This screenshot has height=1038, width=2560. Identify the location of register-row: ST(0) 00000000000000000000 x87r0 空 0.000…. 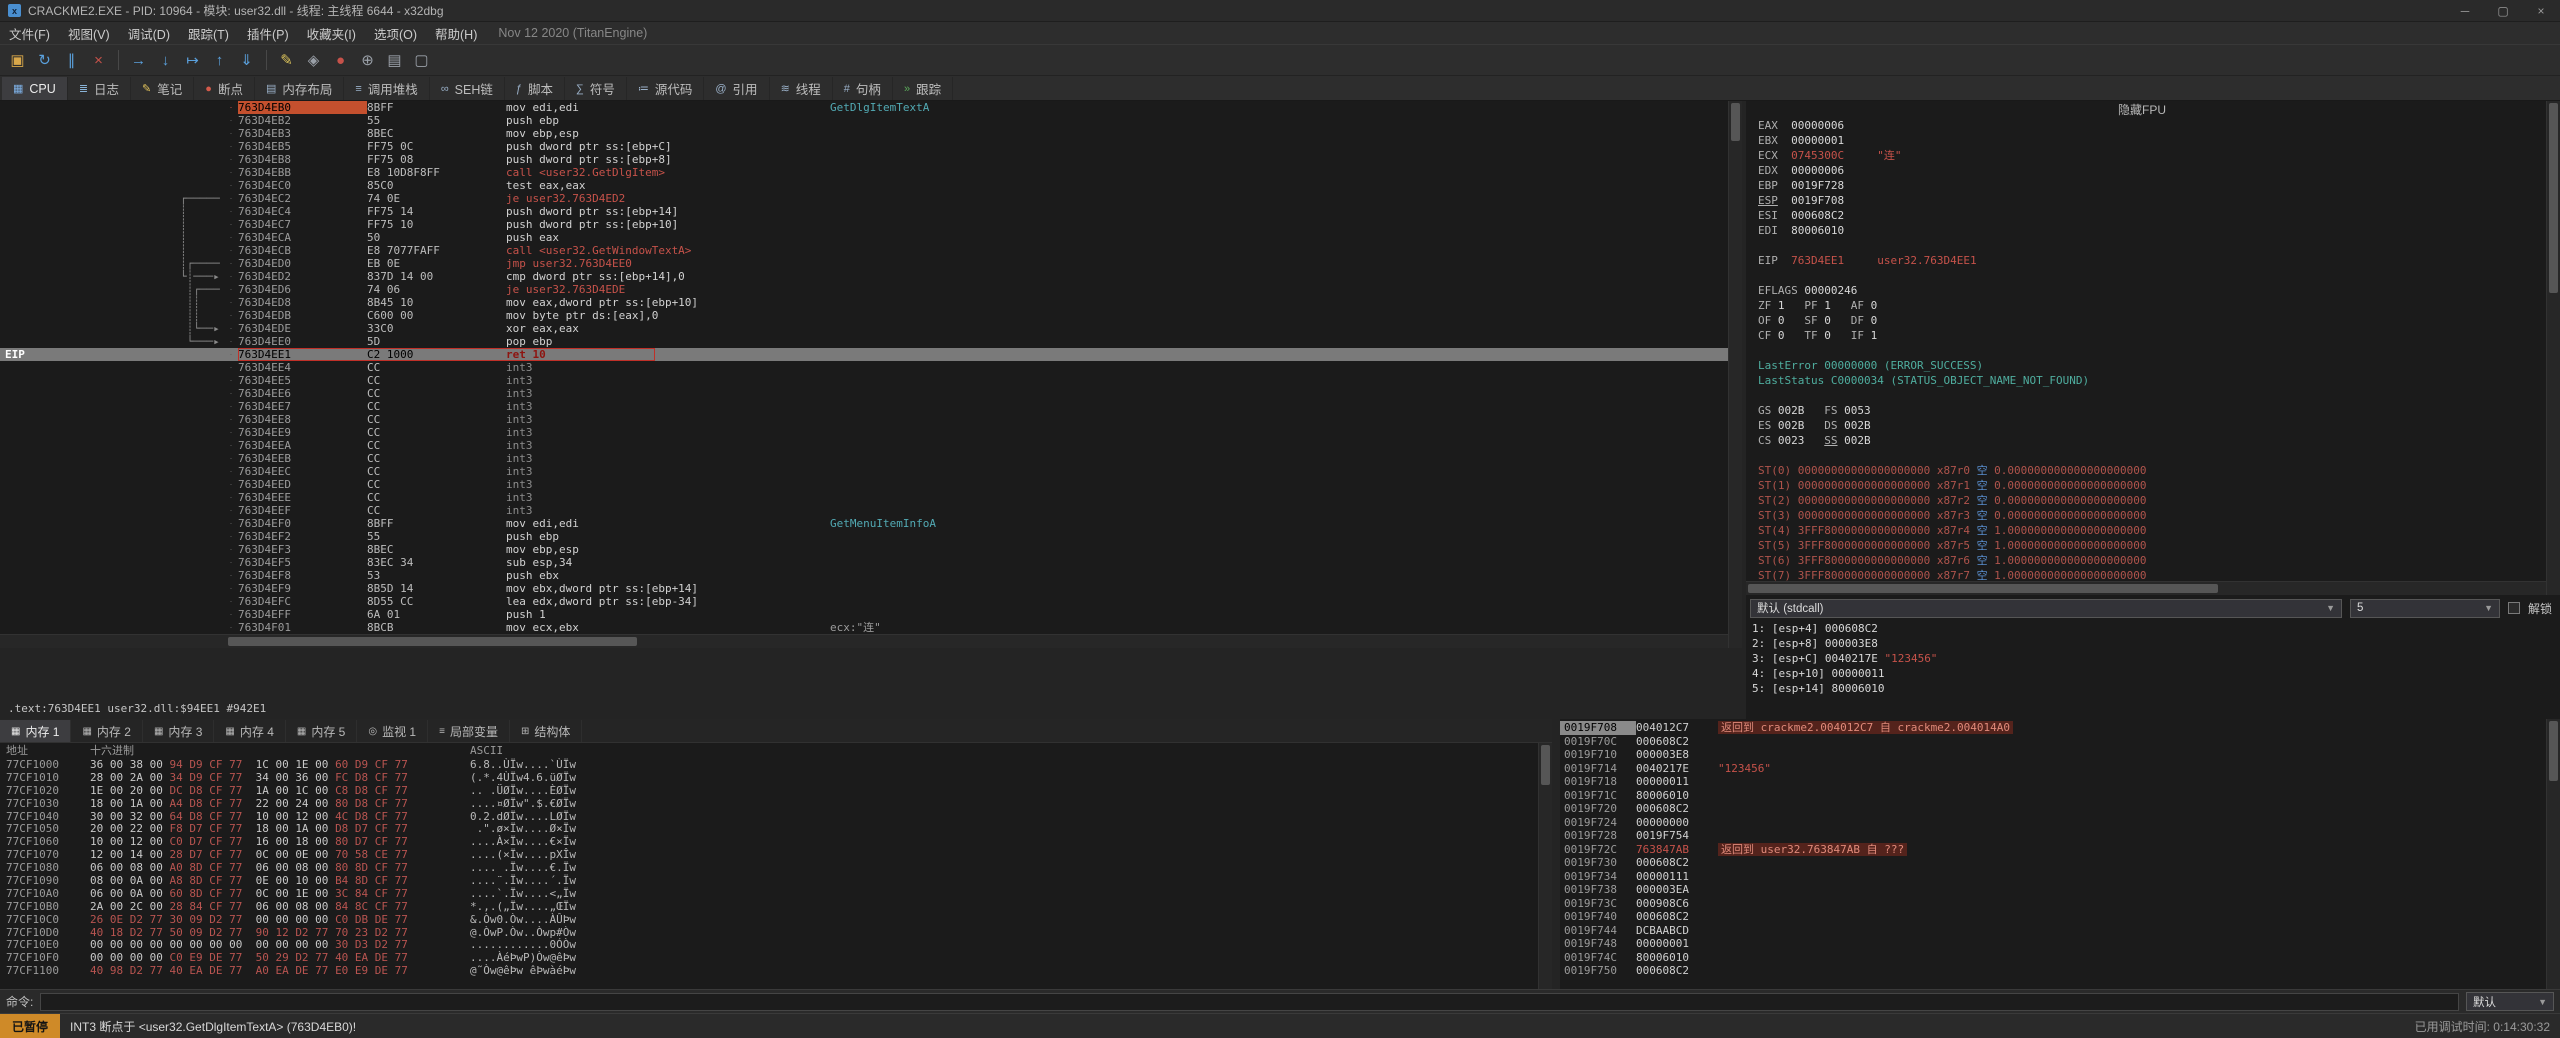
(2152, 470).